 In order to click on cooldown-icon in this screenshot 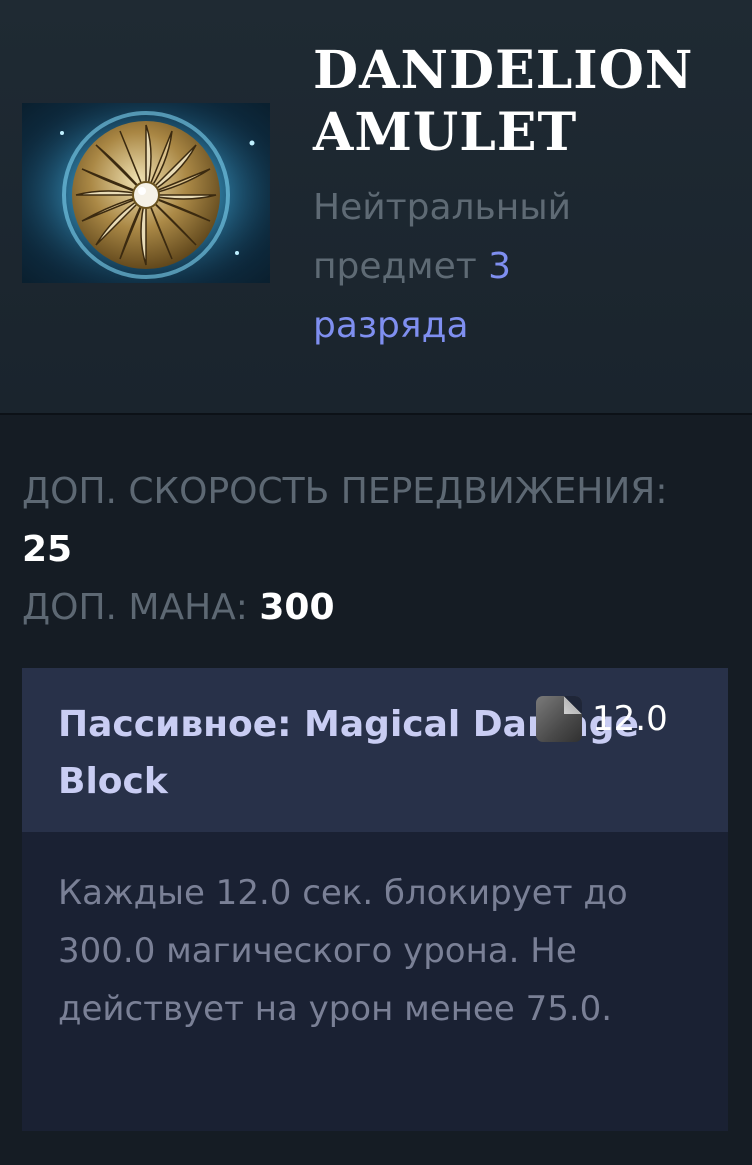, I will do `click(559, 719)`.